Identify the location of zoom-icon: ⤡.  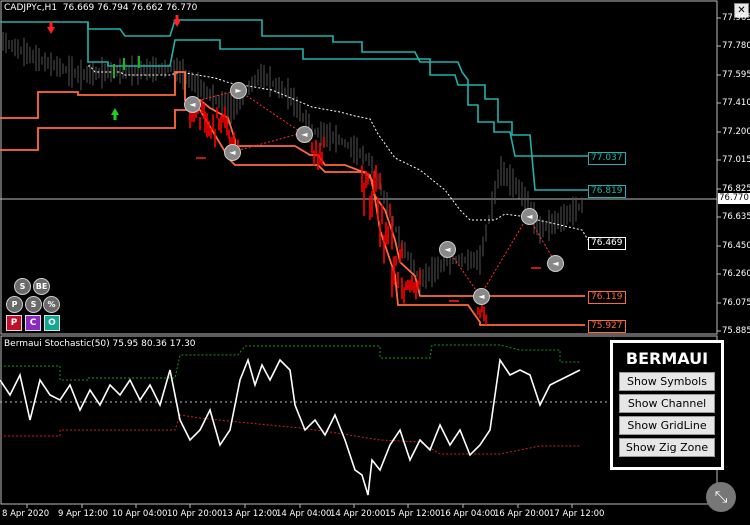
(721, 497).